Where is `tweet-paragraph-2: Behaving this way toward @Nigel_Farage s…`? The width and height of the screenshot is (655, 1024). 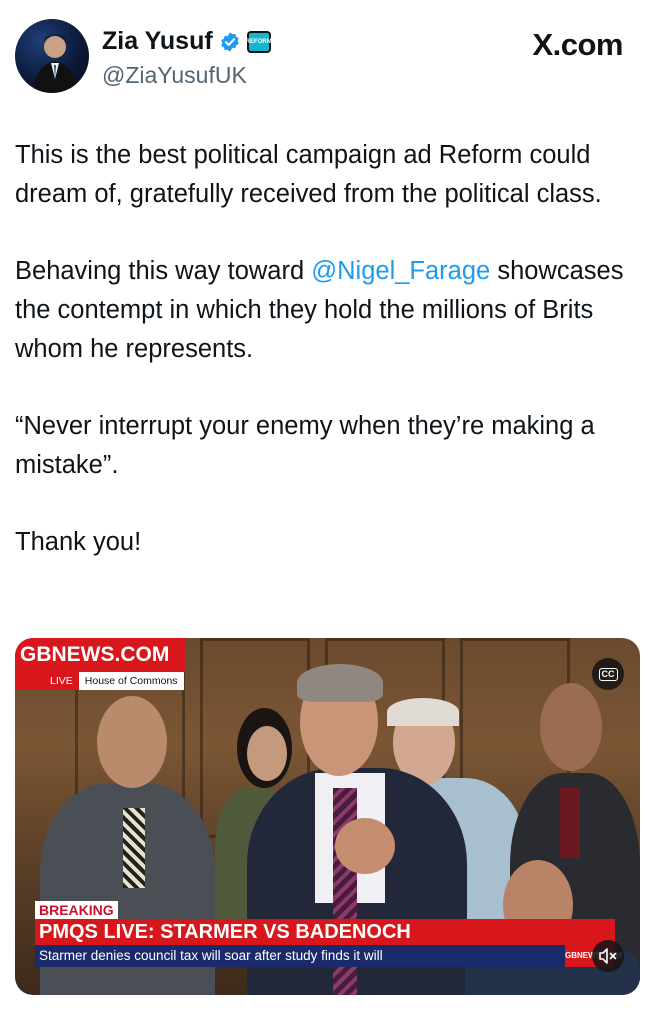
tweet-paragraph-2: Behaving this way toward @Nigel_Farage s… is located at coordinates (323, 309).